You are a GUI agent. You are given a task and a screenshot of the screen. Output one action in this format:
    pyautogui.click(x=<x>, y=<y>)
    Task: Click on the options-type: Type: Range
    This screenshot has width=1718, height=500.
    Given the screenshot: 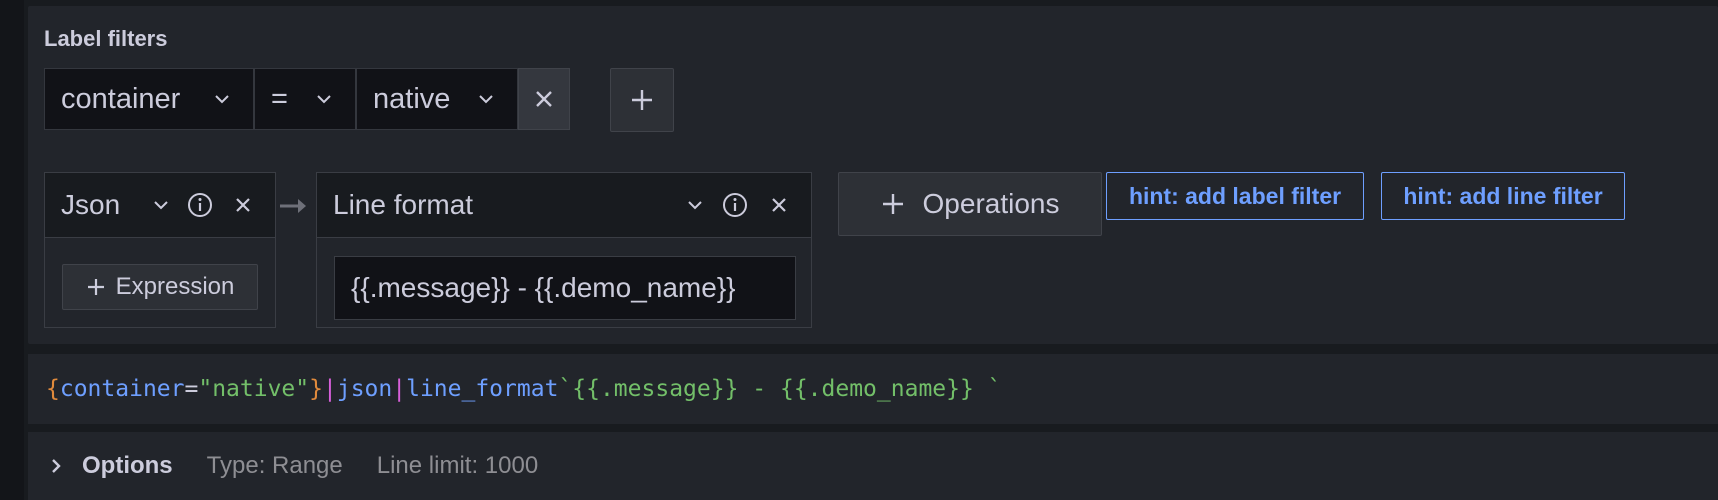 What is the action you would take?
    pyautogui.click(x=274, y=465)
    